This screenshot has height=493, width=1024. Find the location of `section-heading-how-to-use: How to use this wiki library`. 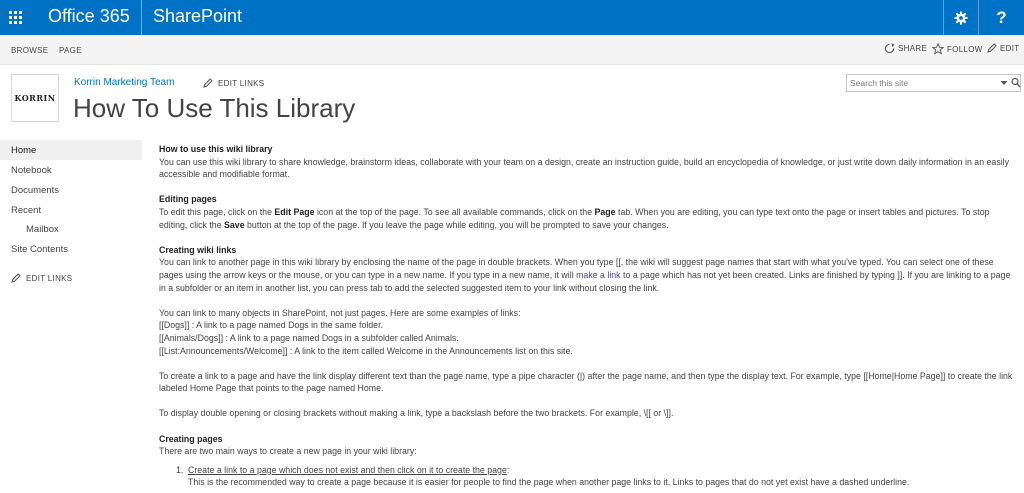

section-heading-how-to-use: How to use this wiki library is located at coordinates (216, 149).